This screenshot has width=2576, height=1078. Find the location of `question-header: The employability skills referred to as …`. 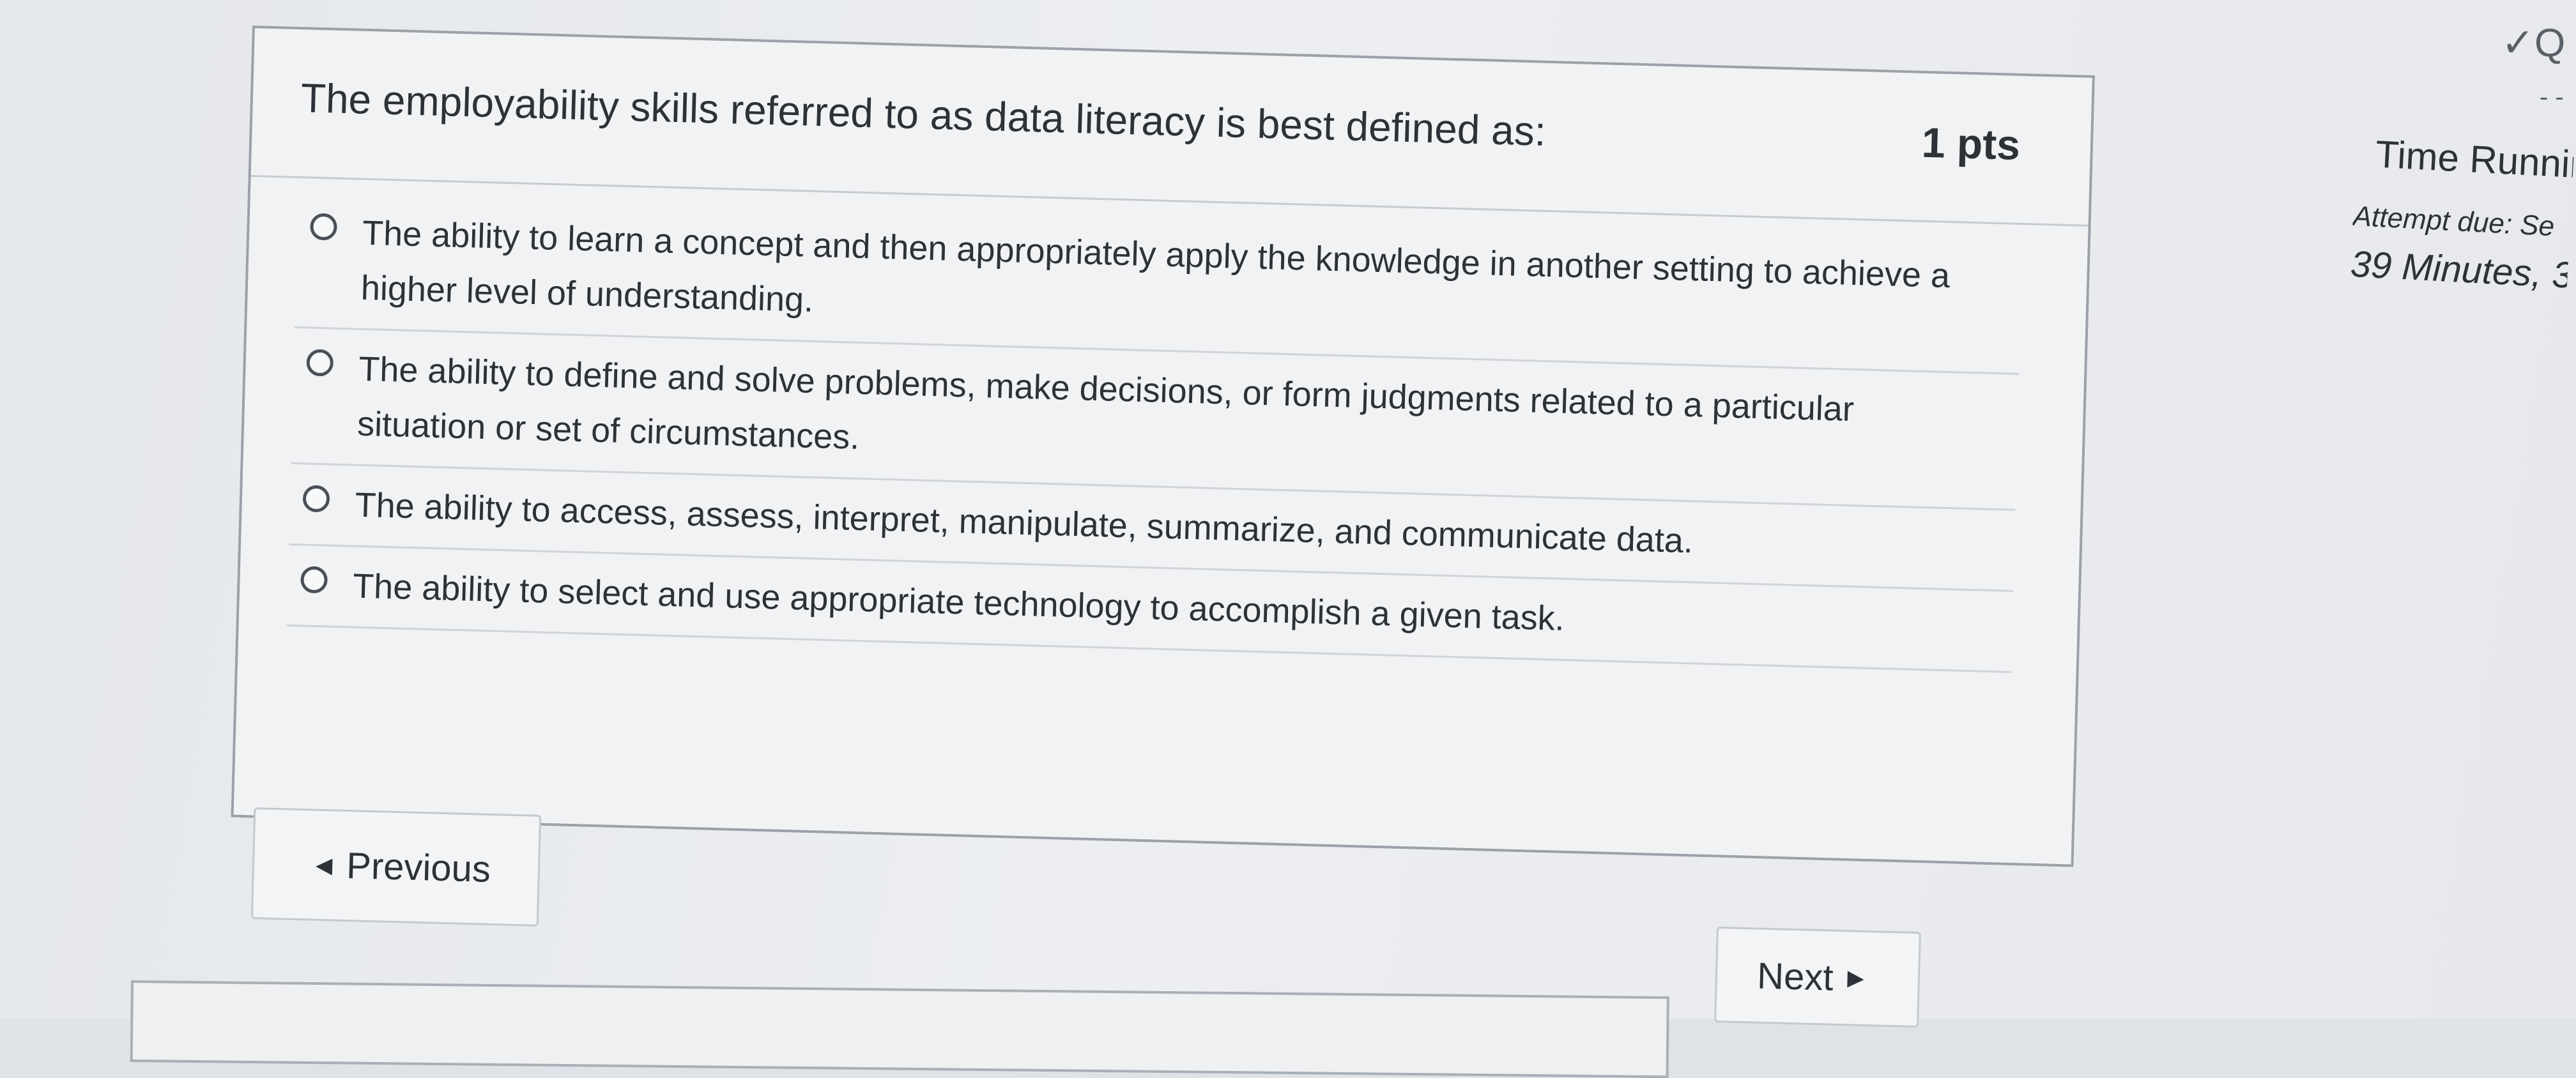

question-header: The employability skills referred to as … is located at coordinates (1171, 127).